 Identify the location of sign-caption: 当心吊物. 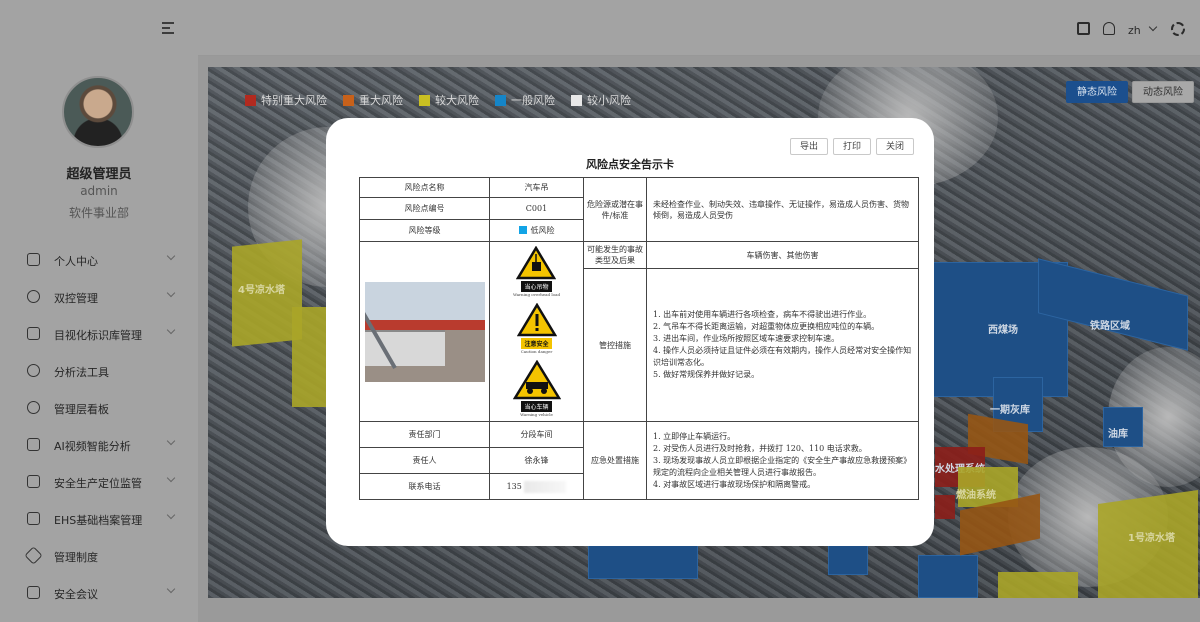
(536, 286).